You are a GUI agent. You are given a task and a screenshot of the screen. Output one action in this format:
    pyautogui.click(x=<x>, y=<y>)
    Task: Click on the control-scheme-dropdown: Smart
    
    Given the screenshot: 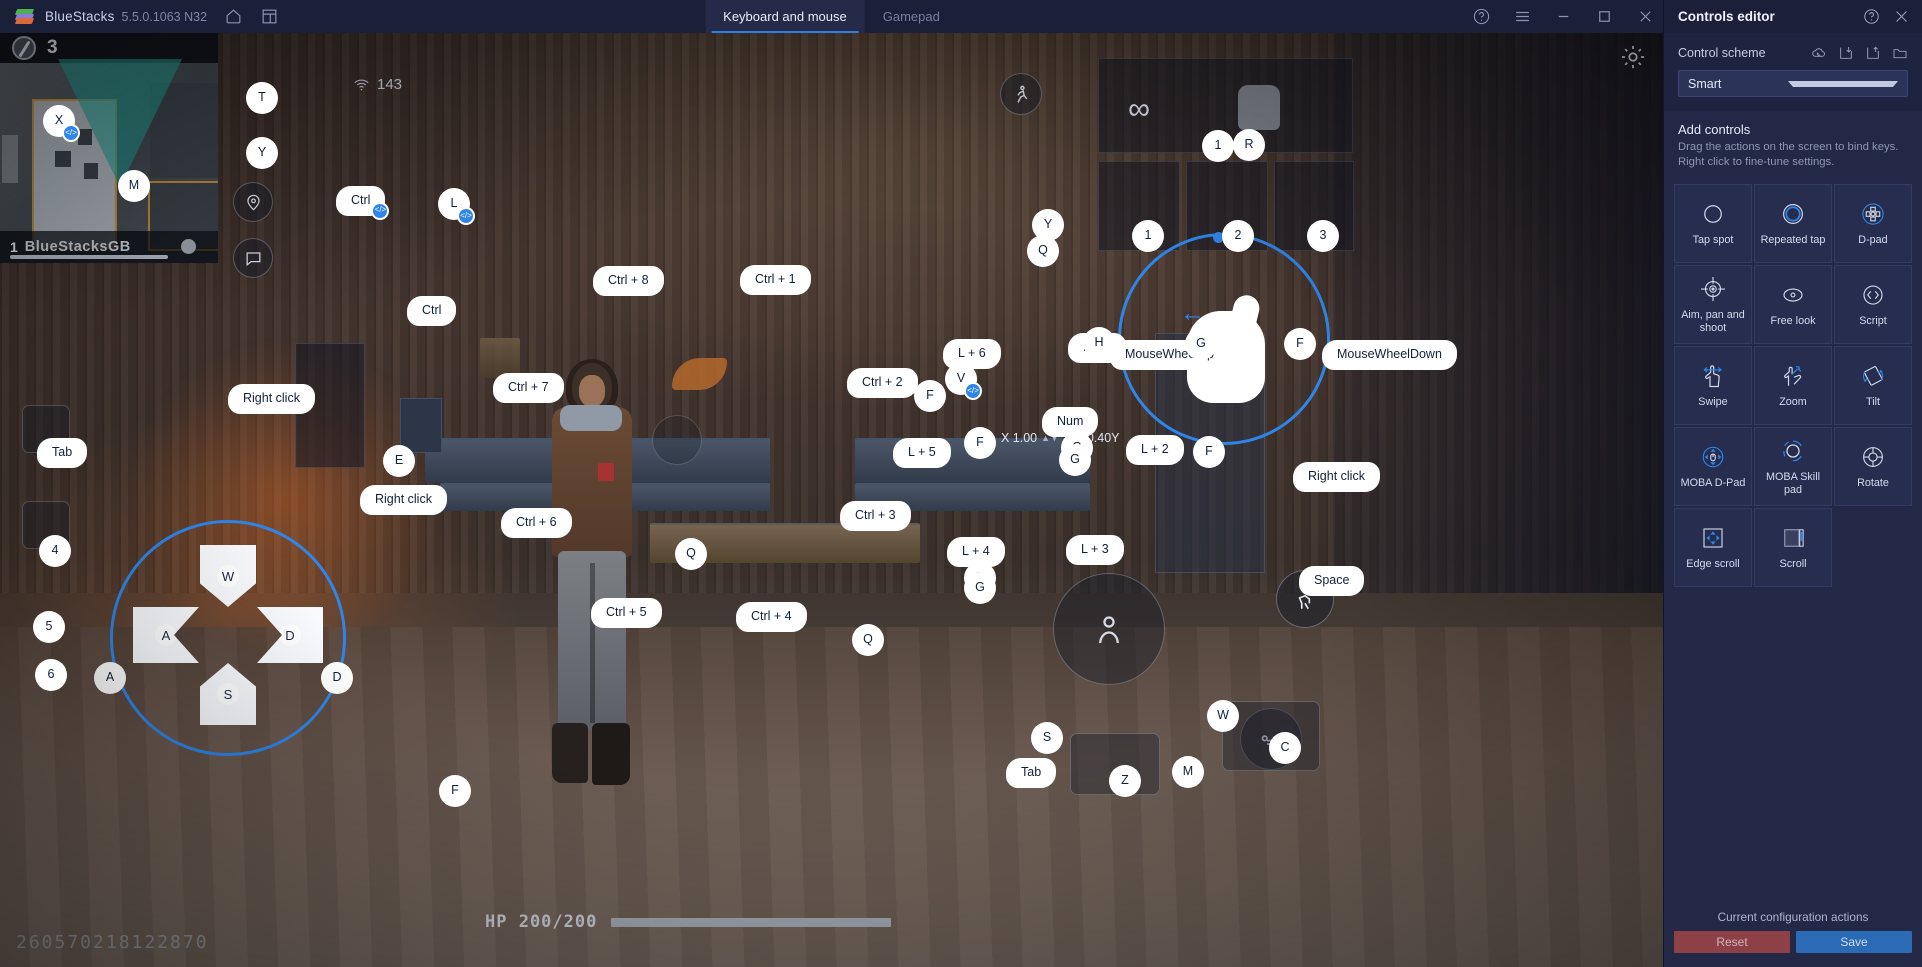 What is the action you would take?
    pyautogui.click(x=1793, y=83)
    